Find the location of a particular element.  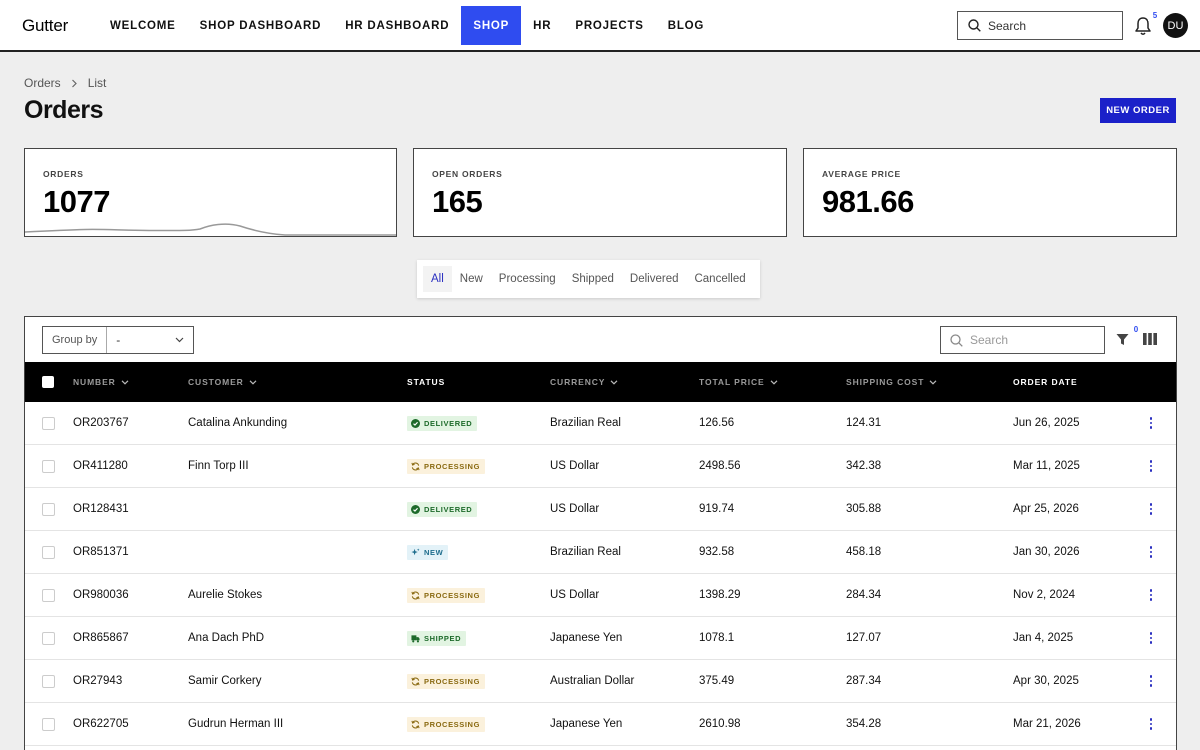

check-circle-icon is located at coordinates (415, 423).